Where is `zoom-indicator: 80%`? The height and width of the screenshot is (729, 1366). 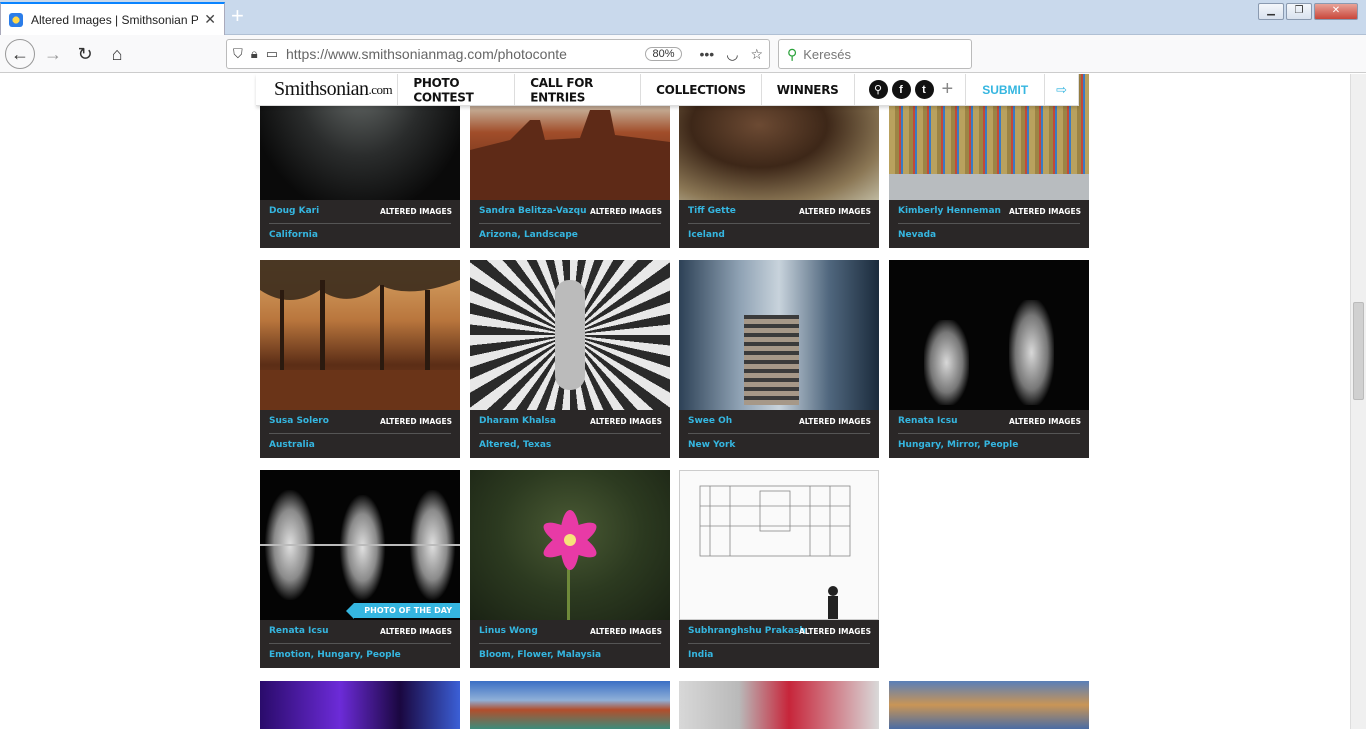
zoom-indicator: 80% is located at coordinates (663, 54).